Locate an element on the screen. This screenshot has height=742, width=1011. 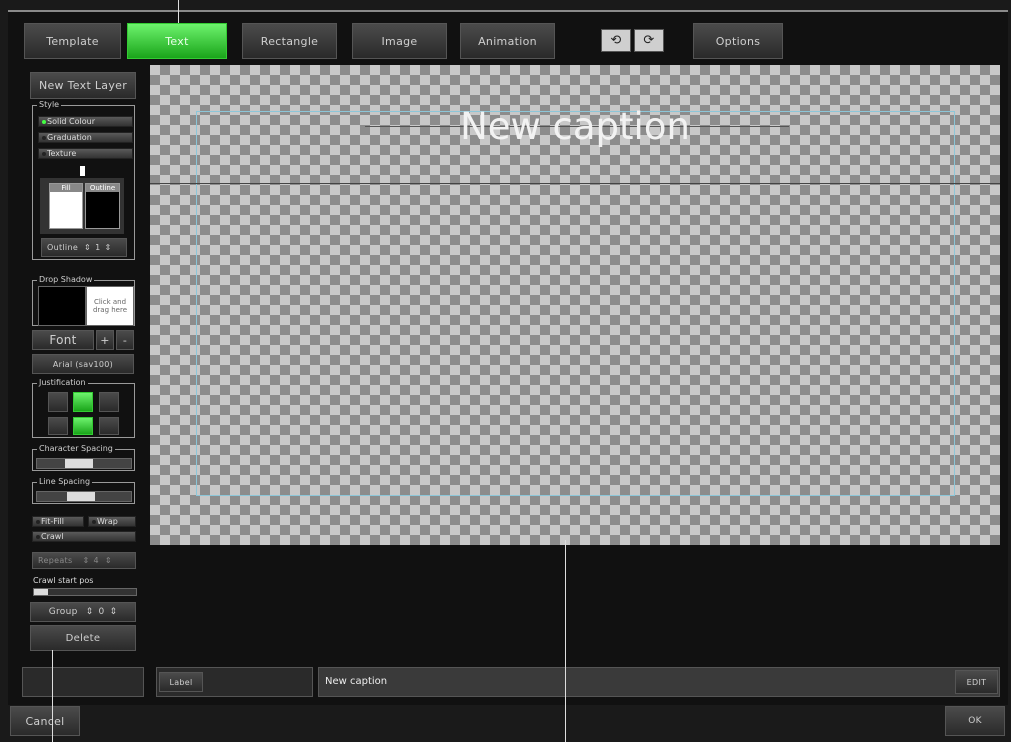
group-label: Group is located at coordinates (63, 612).